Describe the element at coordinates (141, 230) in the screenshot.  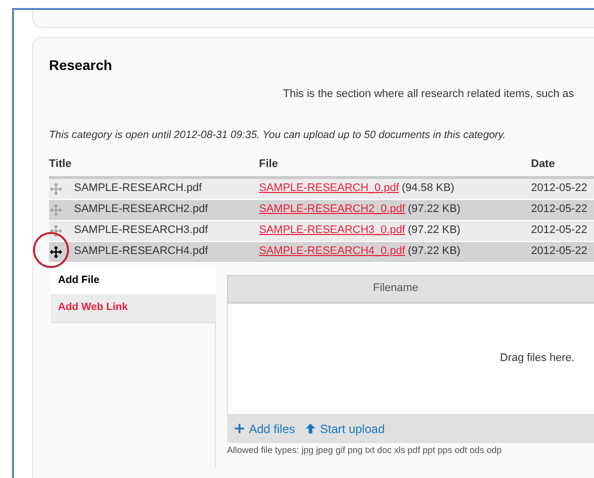
I see `file-title: SAMPLE-RESEARCH3.pdf` at that location.